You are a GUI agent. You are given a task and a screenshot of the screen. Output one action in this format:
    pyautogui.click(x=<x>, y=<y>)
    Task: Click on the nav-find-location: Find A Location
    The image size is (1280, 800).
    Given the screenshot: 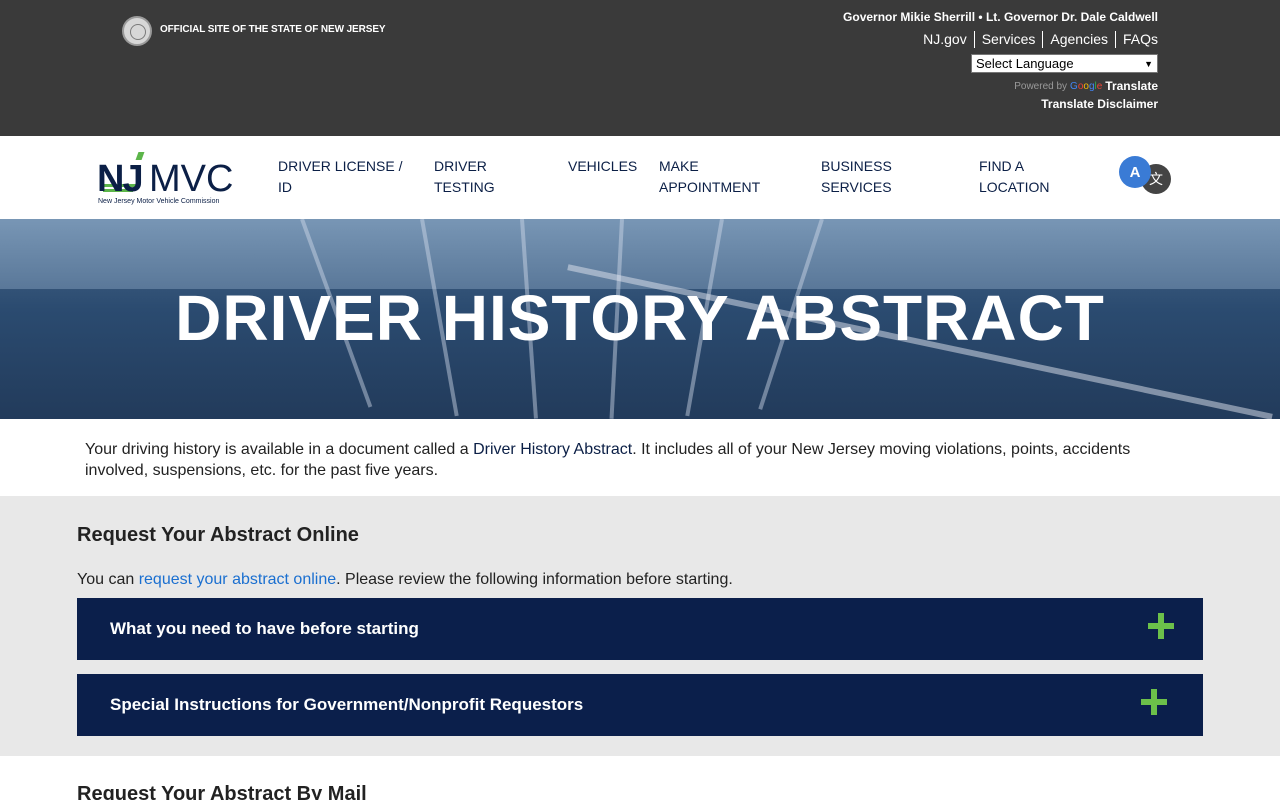 What is the action you would take?
    pyautogui.click(x=1014, y=177)
    